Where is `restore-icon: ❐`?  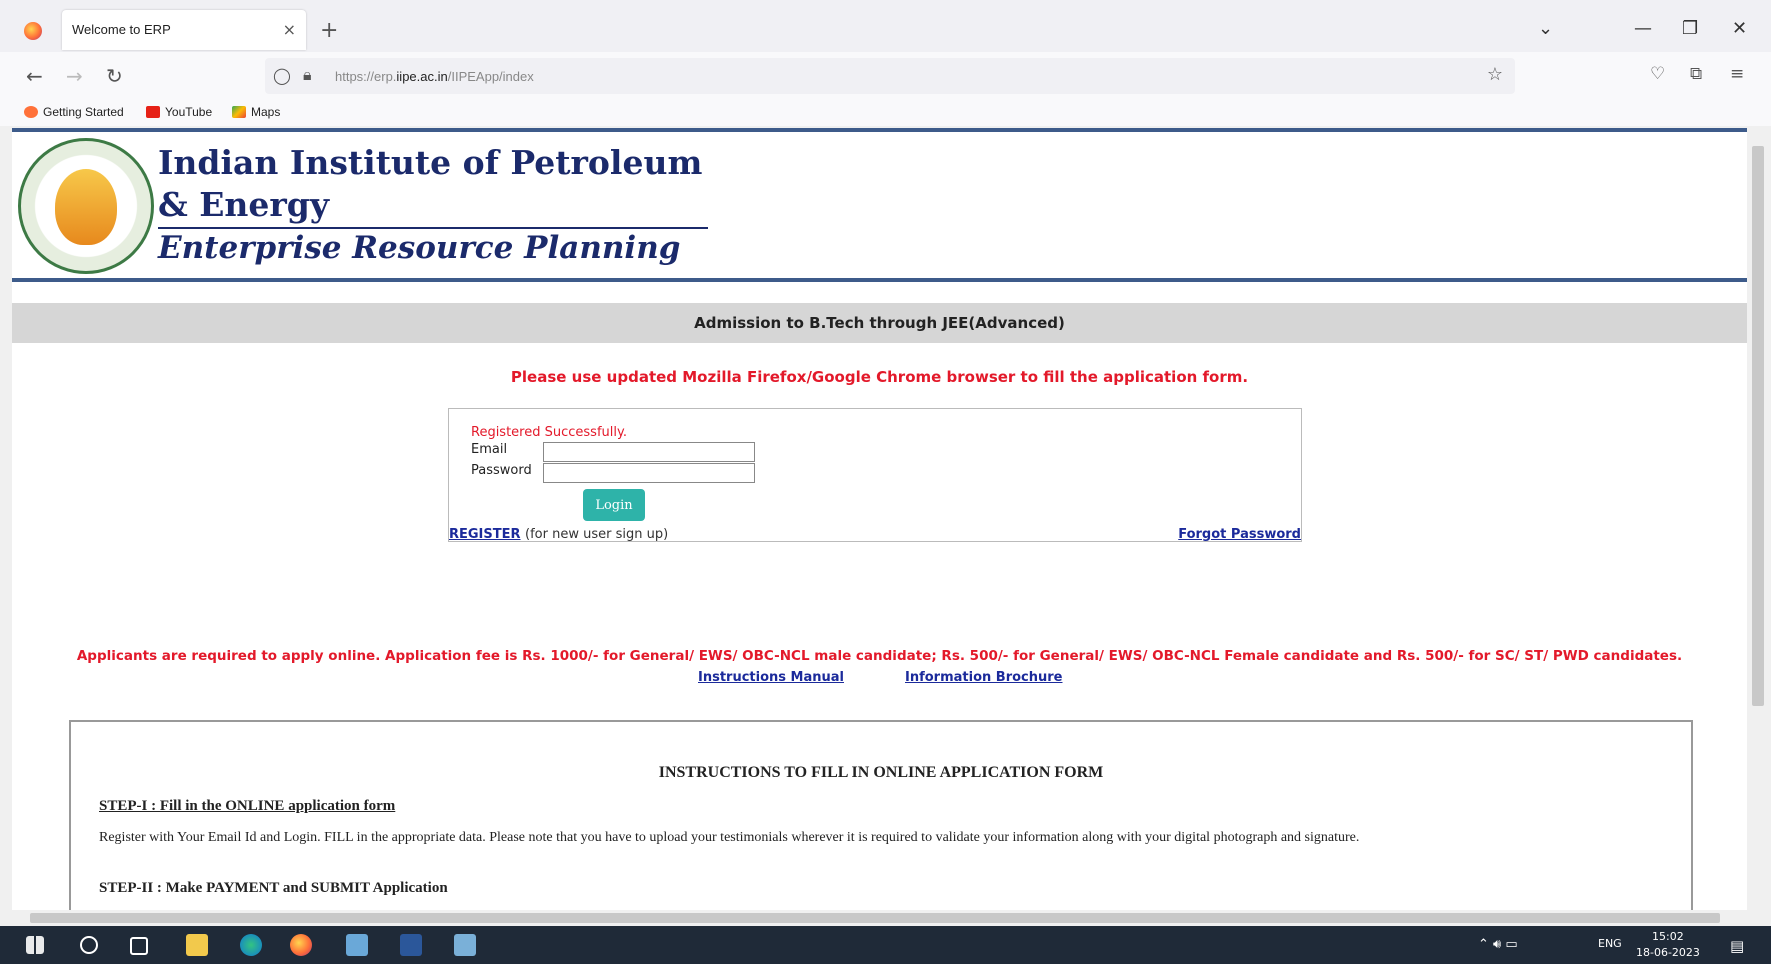 restore-icon: ❐ is located at coordinates (1690, 28).